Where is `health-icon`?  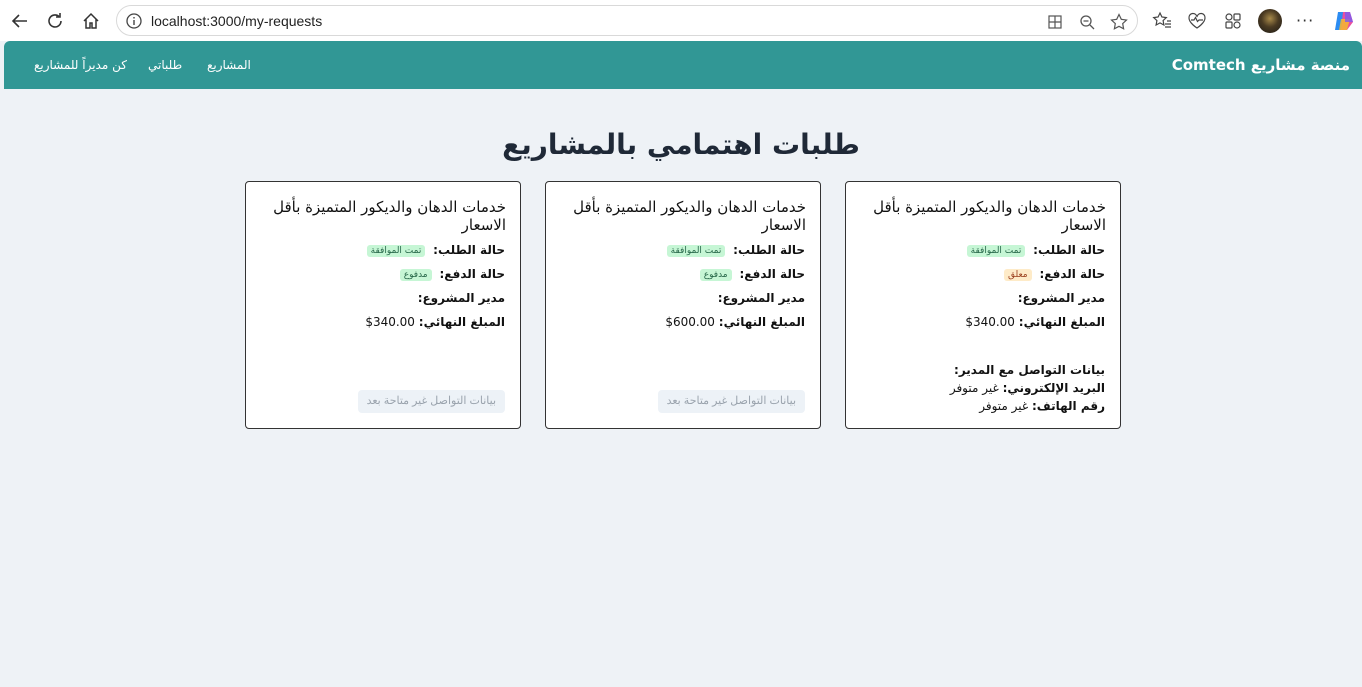 health-icon is located at coordinates (1197, 21).